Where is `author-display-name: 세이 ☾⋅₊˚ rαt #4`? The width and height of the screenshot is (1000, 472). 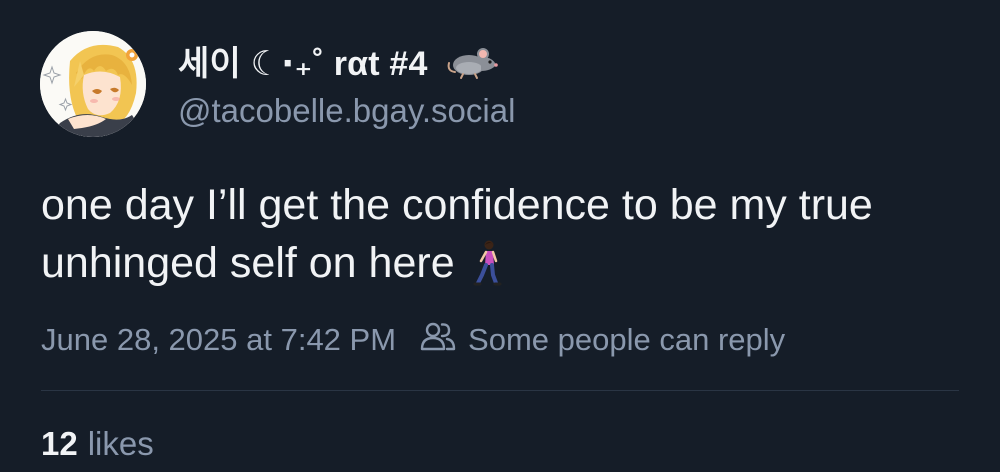
author-display-name: 세이 ☾⋅₊˚ rαt #4 is located at coordinates (338, 63).